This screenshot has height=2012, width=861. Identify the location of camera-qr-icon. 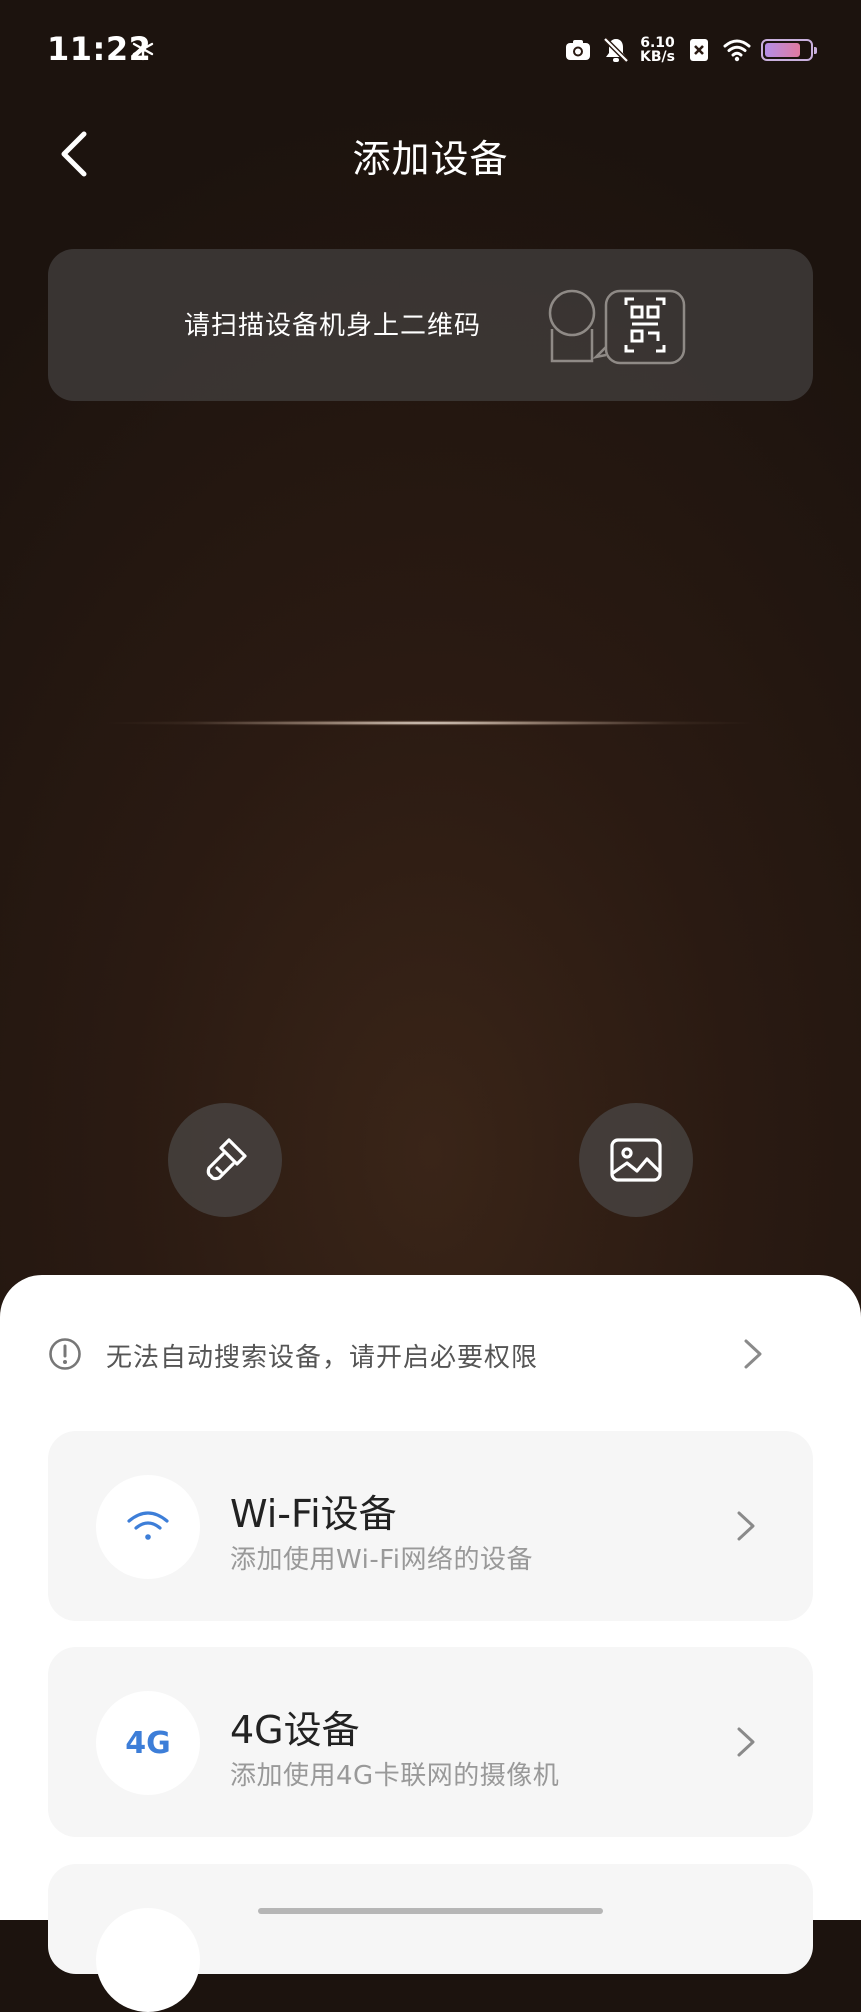
(617, 327).